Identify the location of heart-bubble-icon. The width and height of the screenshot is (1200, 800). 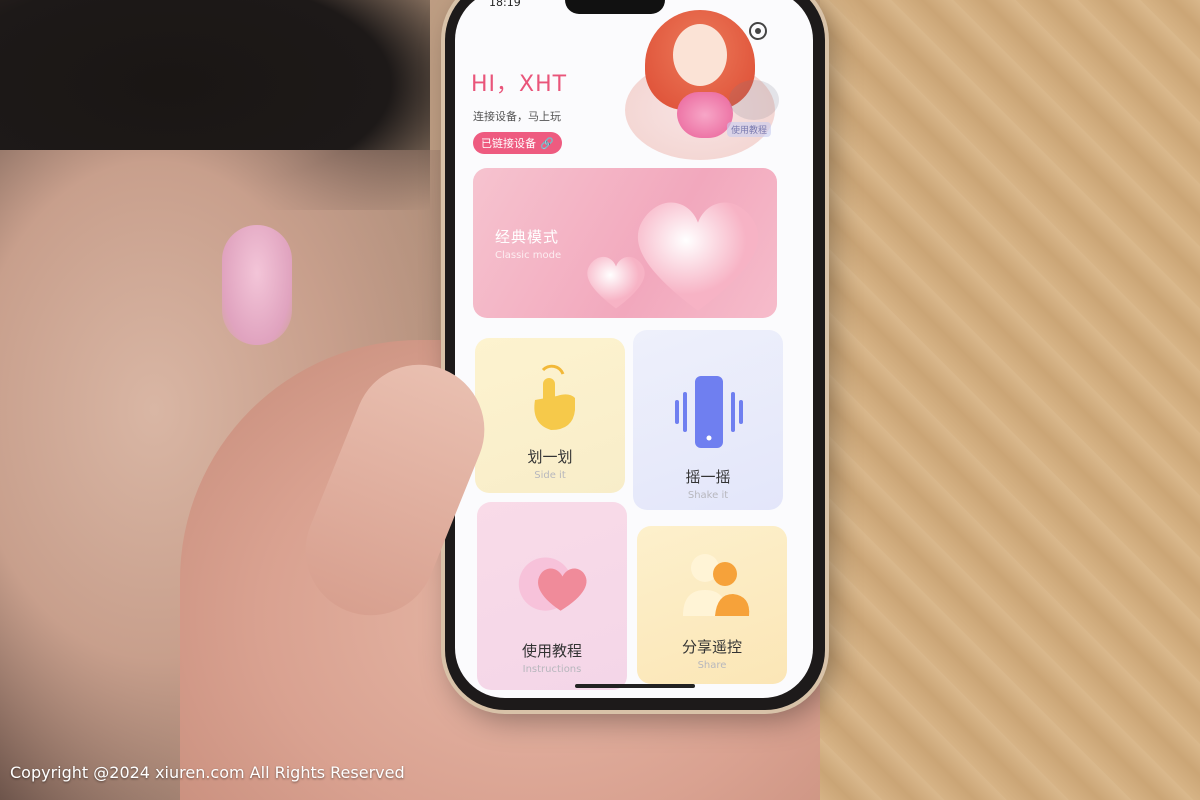
(552, 584).